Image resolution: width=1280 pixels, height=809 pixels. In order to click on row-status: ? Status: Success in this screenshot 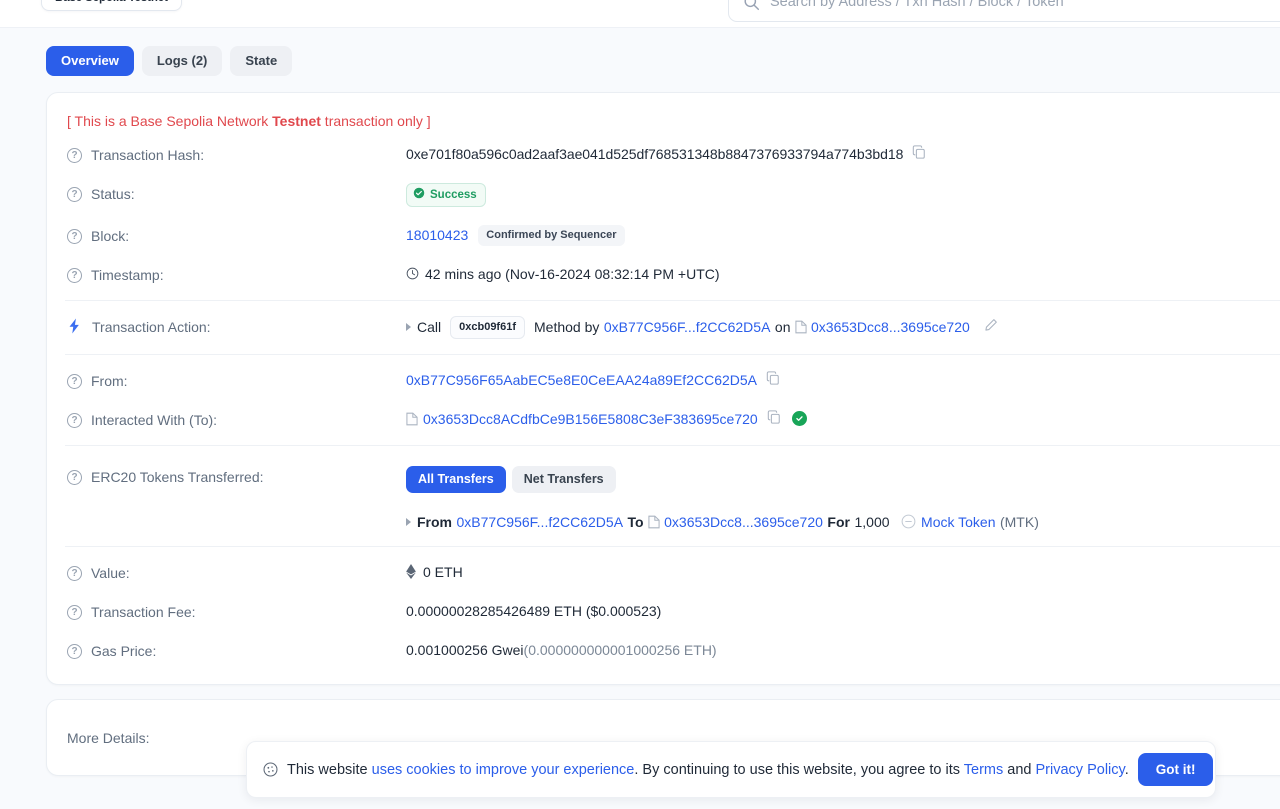, I will do `click(663, 195)`.